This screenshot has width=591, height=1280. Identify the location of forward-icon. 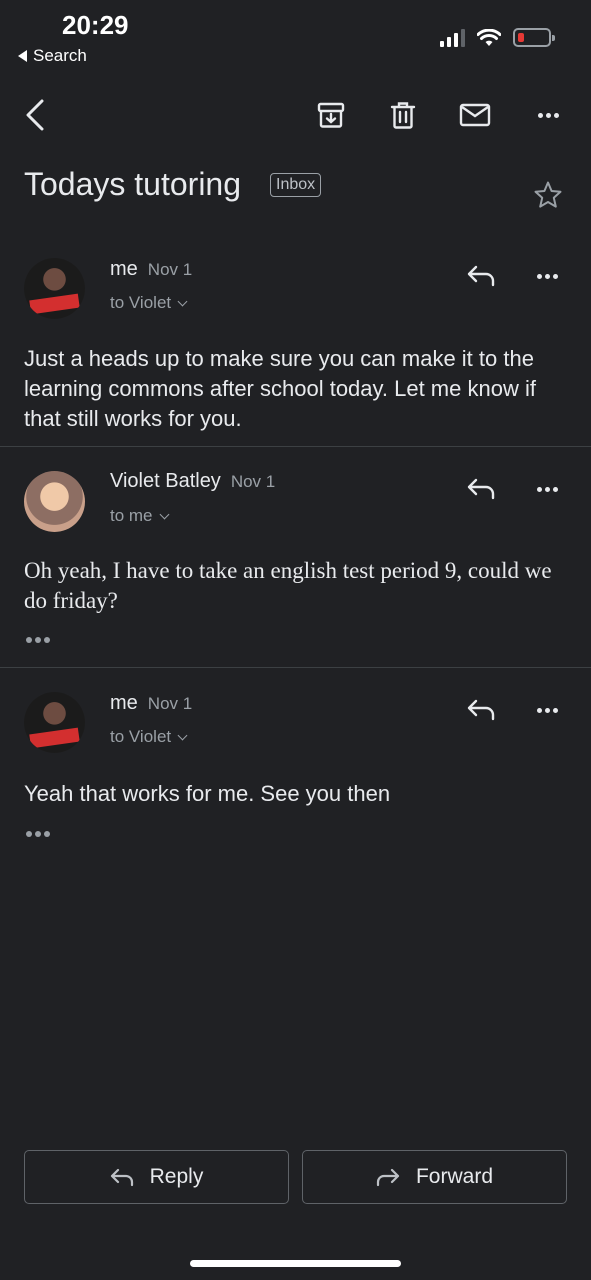
(388, 1177).